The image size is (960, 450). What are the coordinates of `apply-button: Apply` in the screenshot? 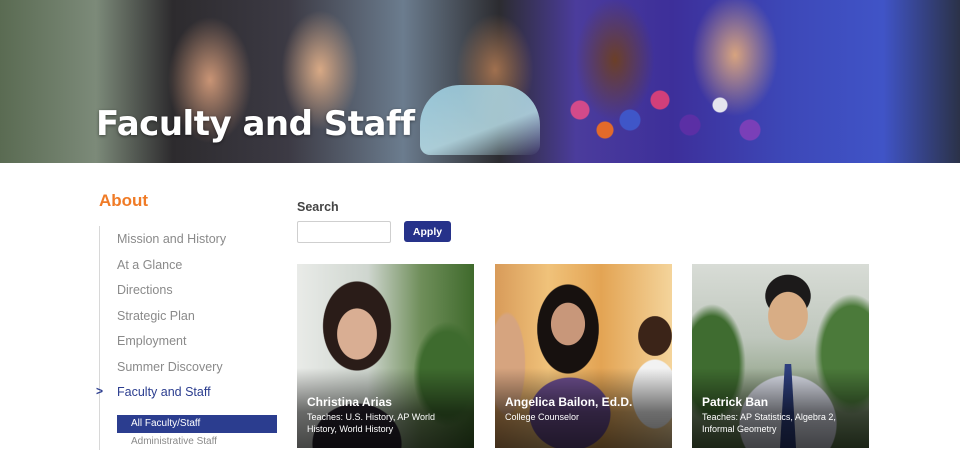 It's located at (427, 231).